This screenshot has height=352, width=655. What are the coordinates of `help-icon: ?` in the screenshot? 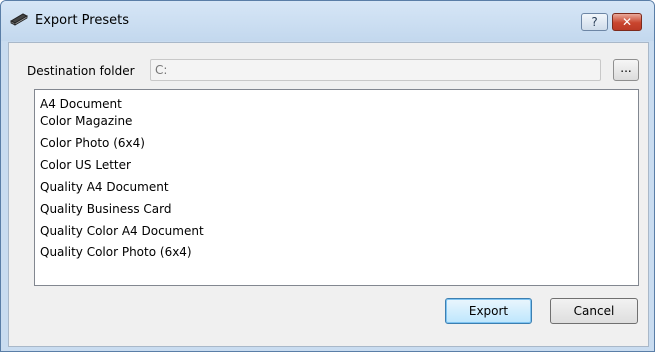 It's located at (594, 22).